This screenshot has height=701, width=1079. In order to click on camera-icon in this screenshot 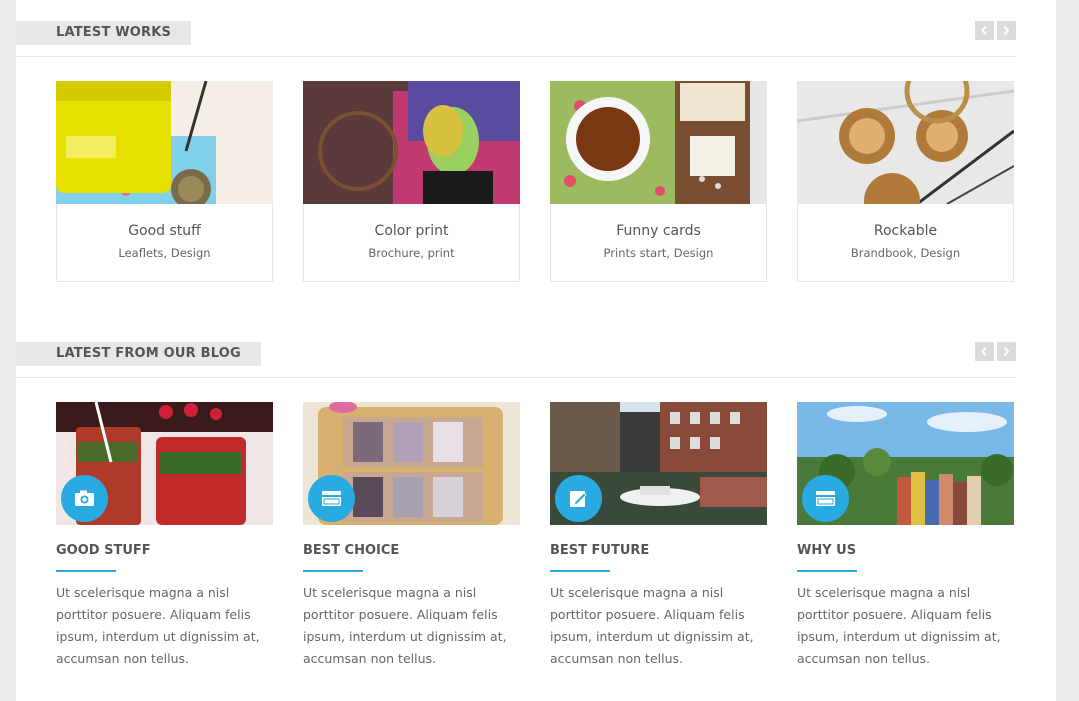, I will do `click(84, 498)`.